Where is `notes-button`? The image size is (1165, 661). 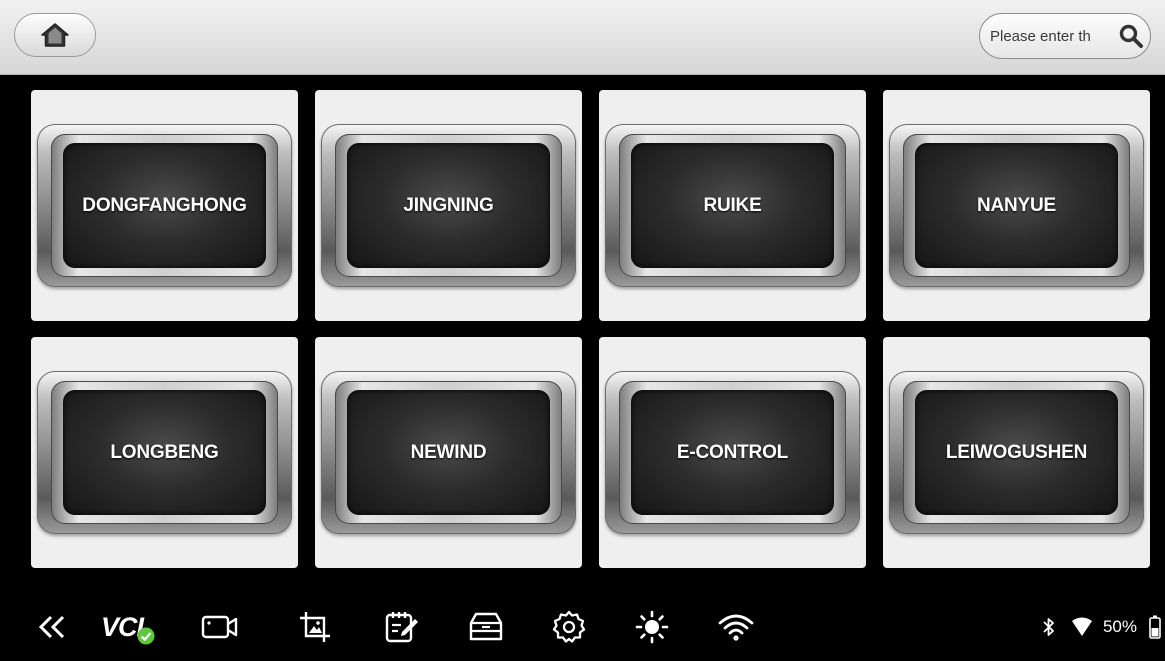 notes-button is located at coordinates (402, 627).